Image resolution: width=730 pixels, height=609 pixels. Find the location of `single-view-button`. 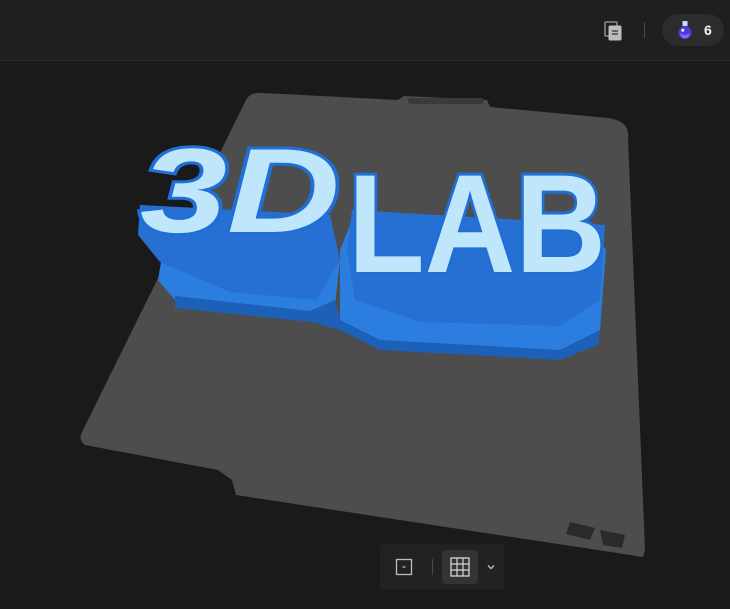

single-view-button is located at coordinates (404, 567).